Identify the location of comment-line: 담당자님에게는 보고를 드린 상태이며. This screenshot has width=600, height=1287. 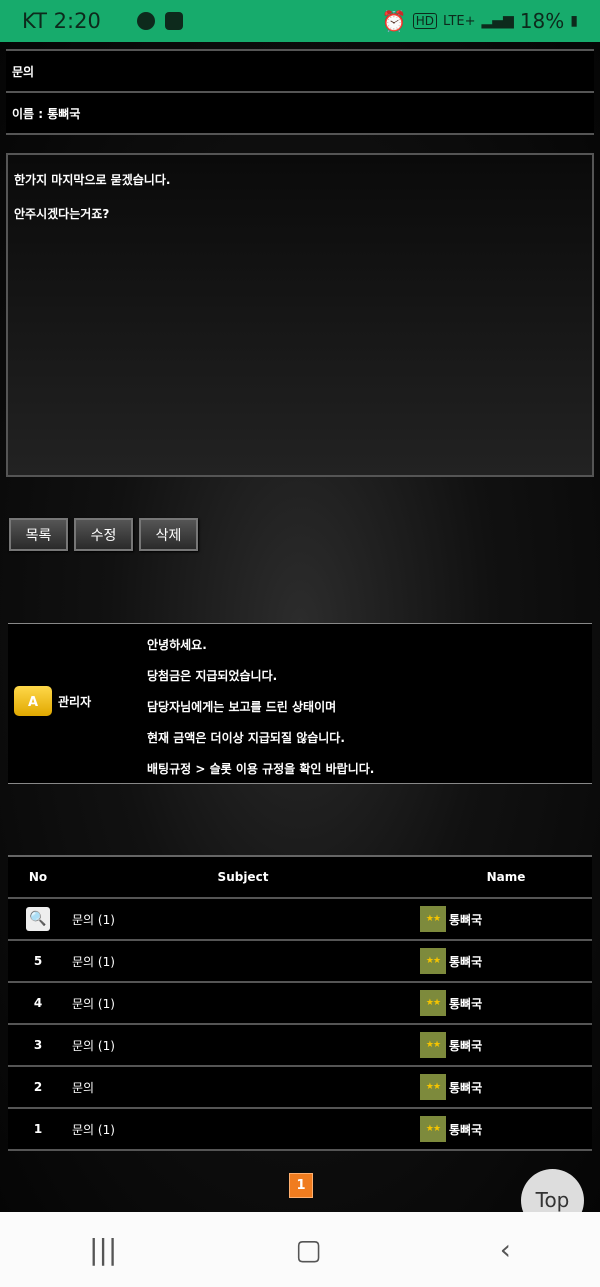
(242, 707).